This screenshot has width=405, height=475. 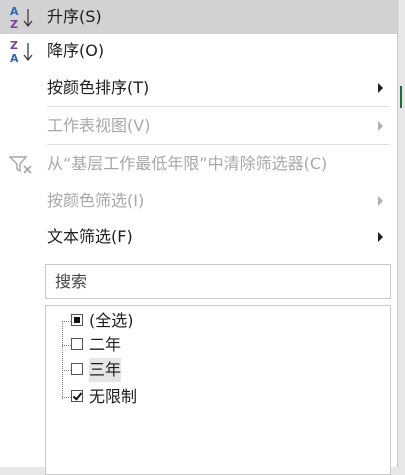 What do you see at coordinates (23, 17) in the screenshot?
I see `sort-ascending-icon: A Z` at bounding box center [23, 17].